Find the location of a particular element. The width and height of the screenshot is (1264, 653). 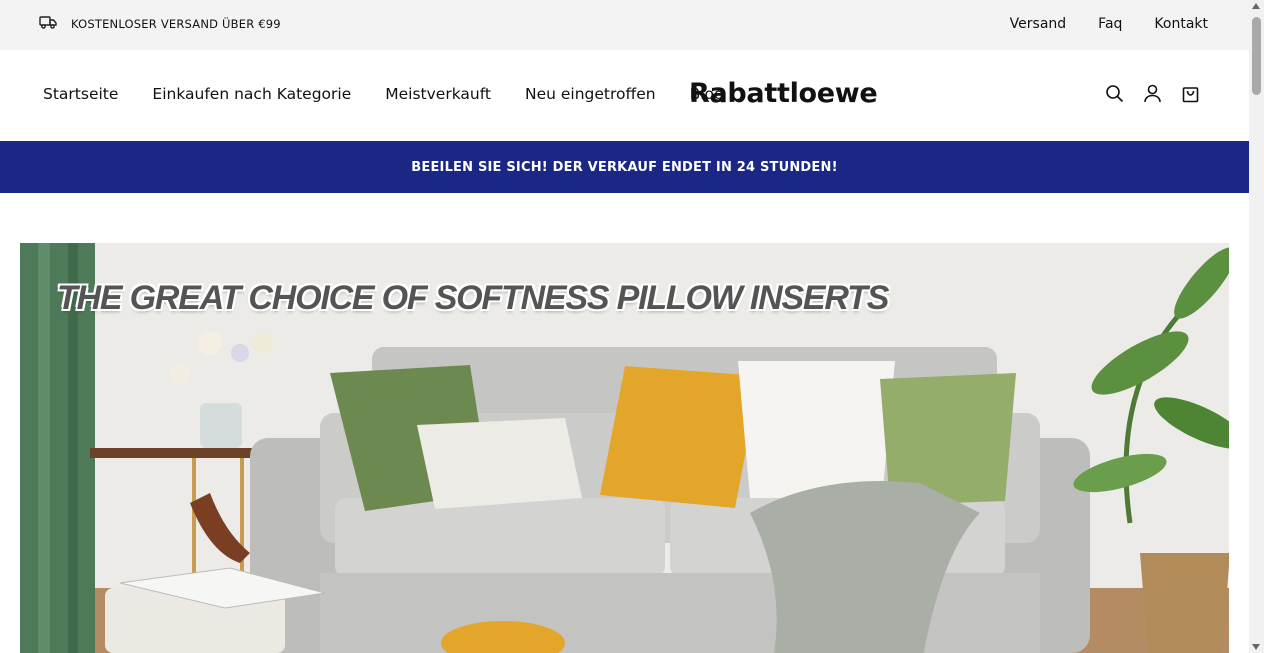

link-faq: Faq is located at coordinates (1110, 24).